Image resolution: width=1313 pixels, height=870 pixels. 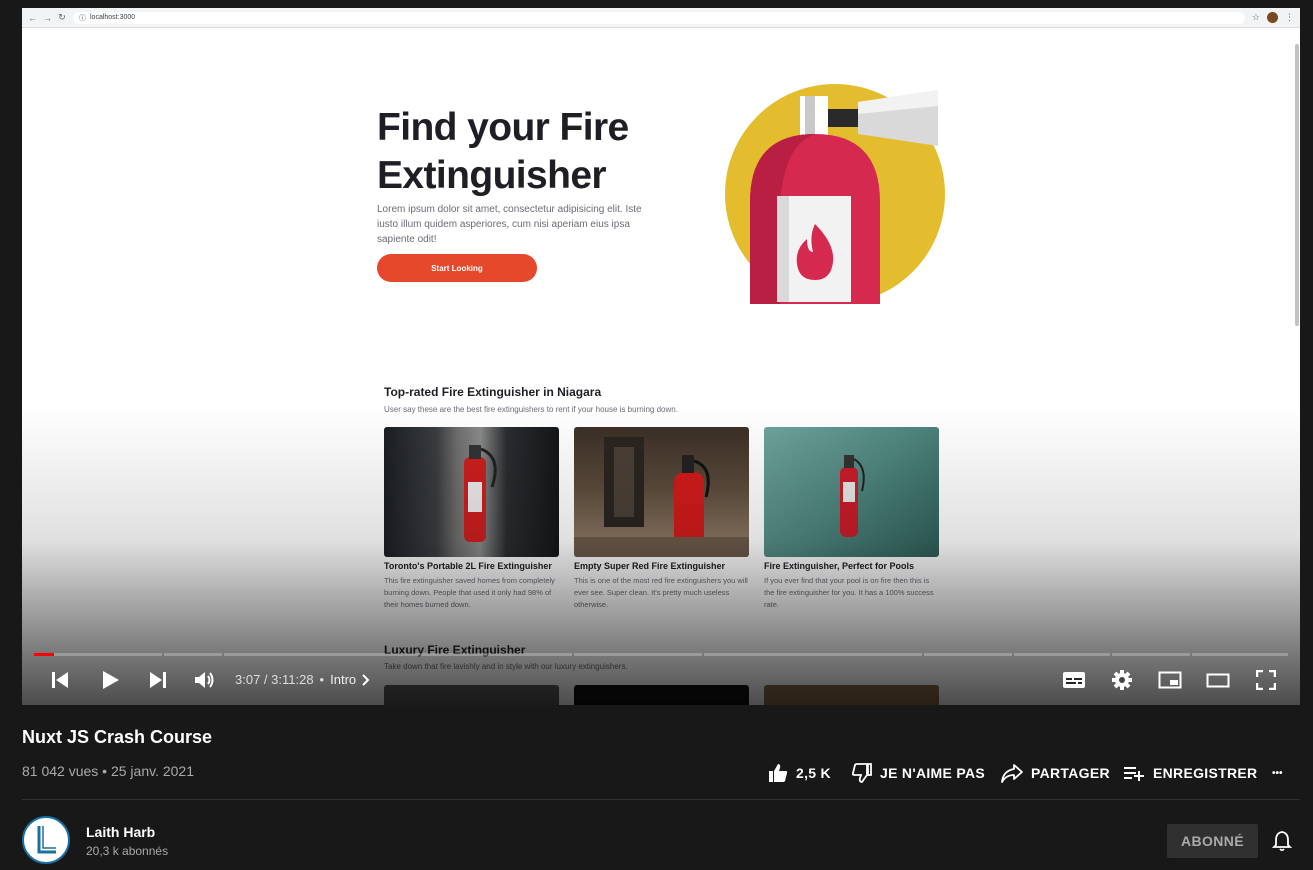 What do you see at coordinates (1012, 773) in the screenshot?
I see `share-icon` at bounding box center [1012, 773].